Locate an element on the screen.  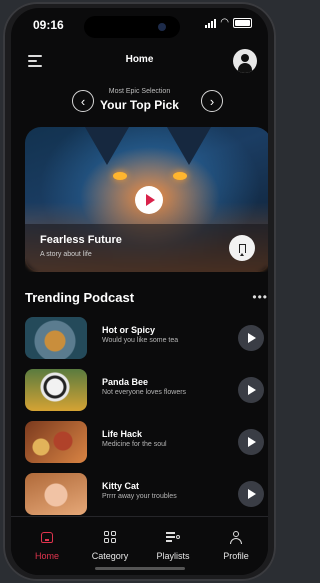
page-title: Home is located at coordinates (139, 59).